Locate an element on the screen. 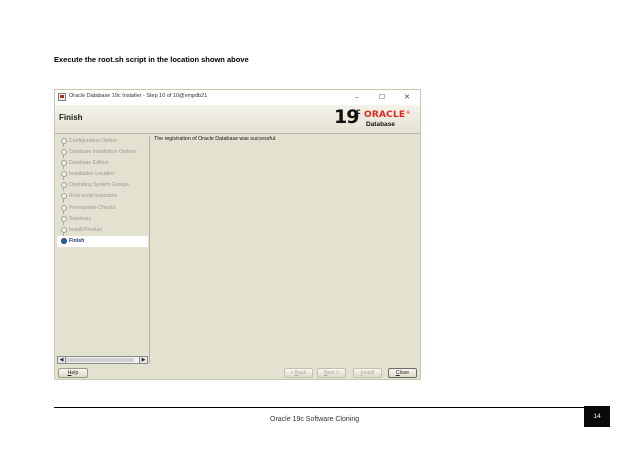  page-title: Finish is located at coordinates (71, 117).